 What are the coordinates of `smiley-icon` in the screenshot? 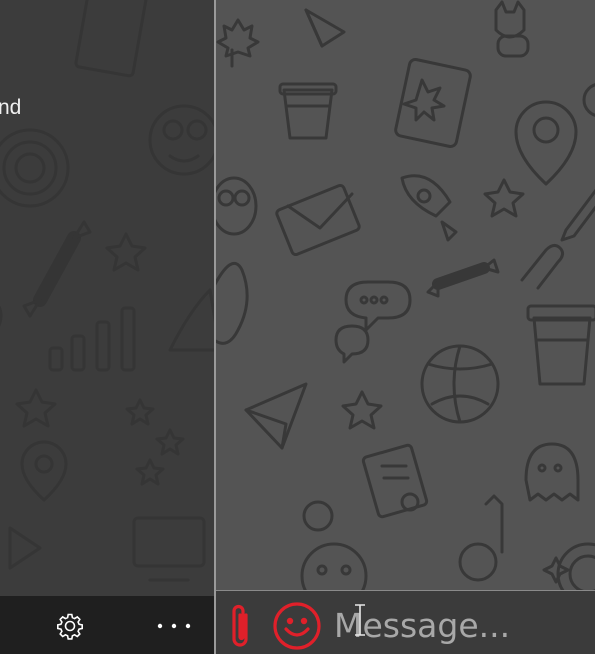 It's located at (297, 626).